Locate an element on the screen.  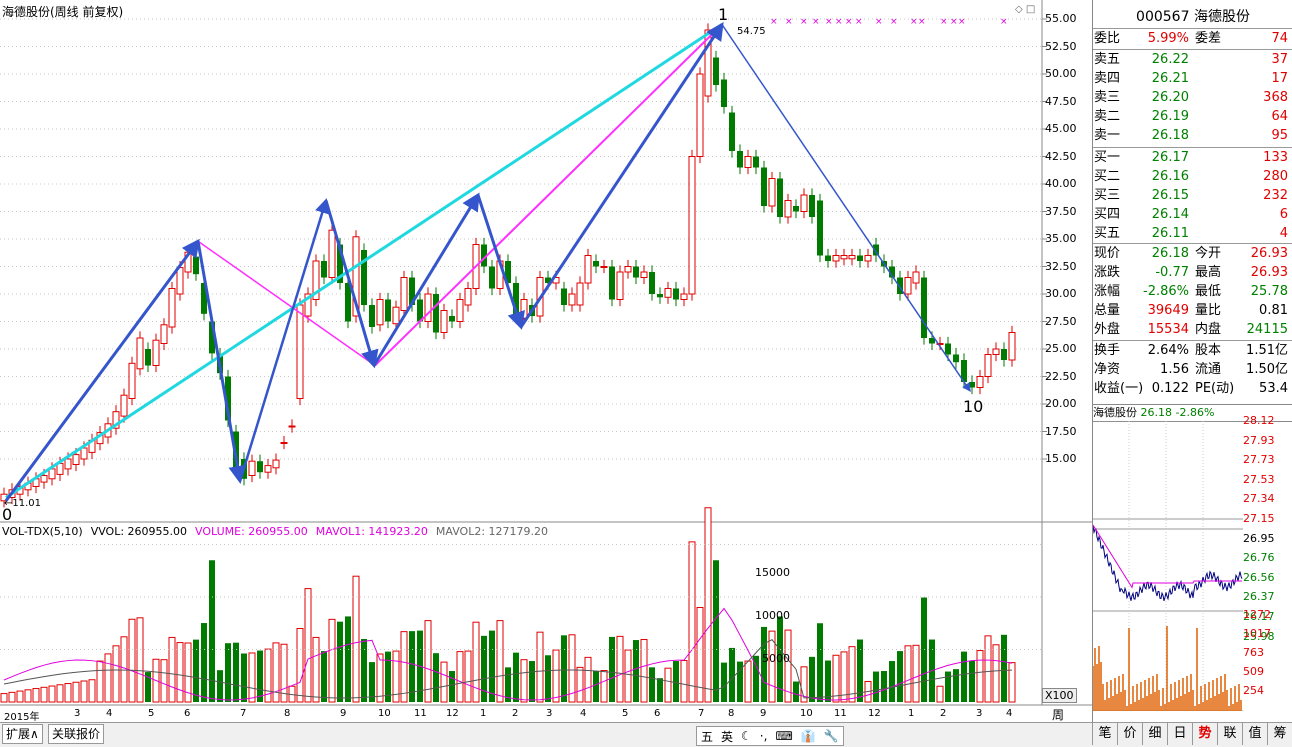
stat-row: 外盘 15534 内盘 24115 is located at coordinates (1192, 330).